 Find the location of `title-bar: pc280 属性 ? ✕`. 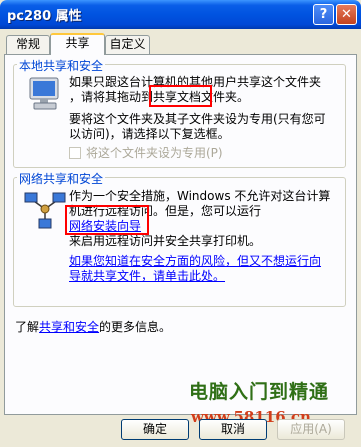

title-bar: pc280 属性 ? ✕ is located at coordinates (180, 14).